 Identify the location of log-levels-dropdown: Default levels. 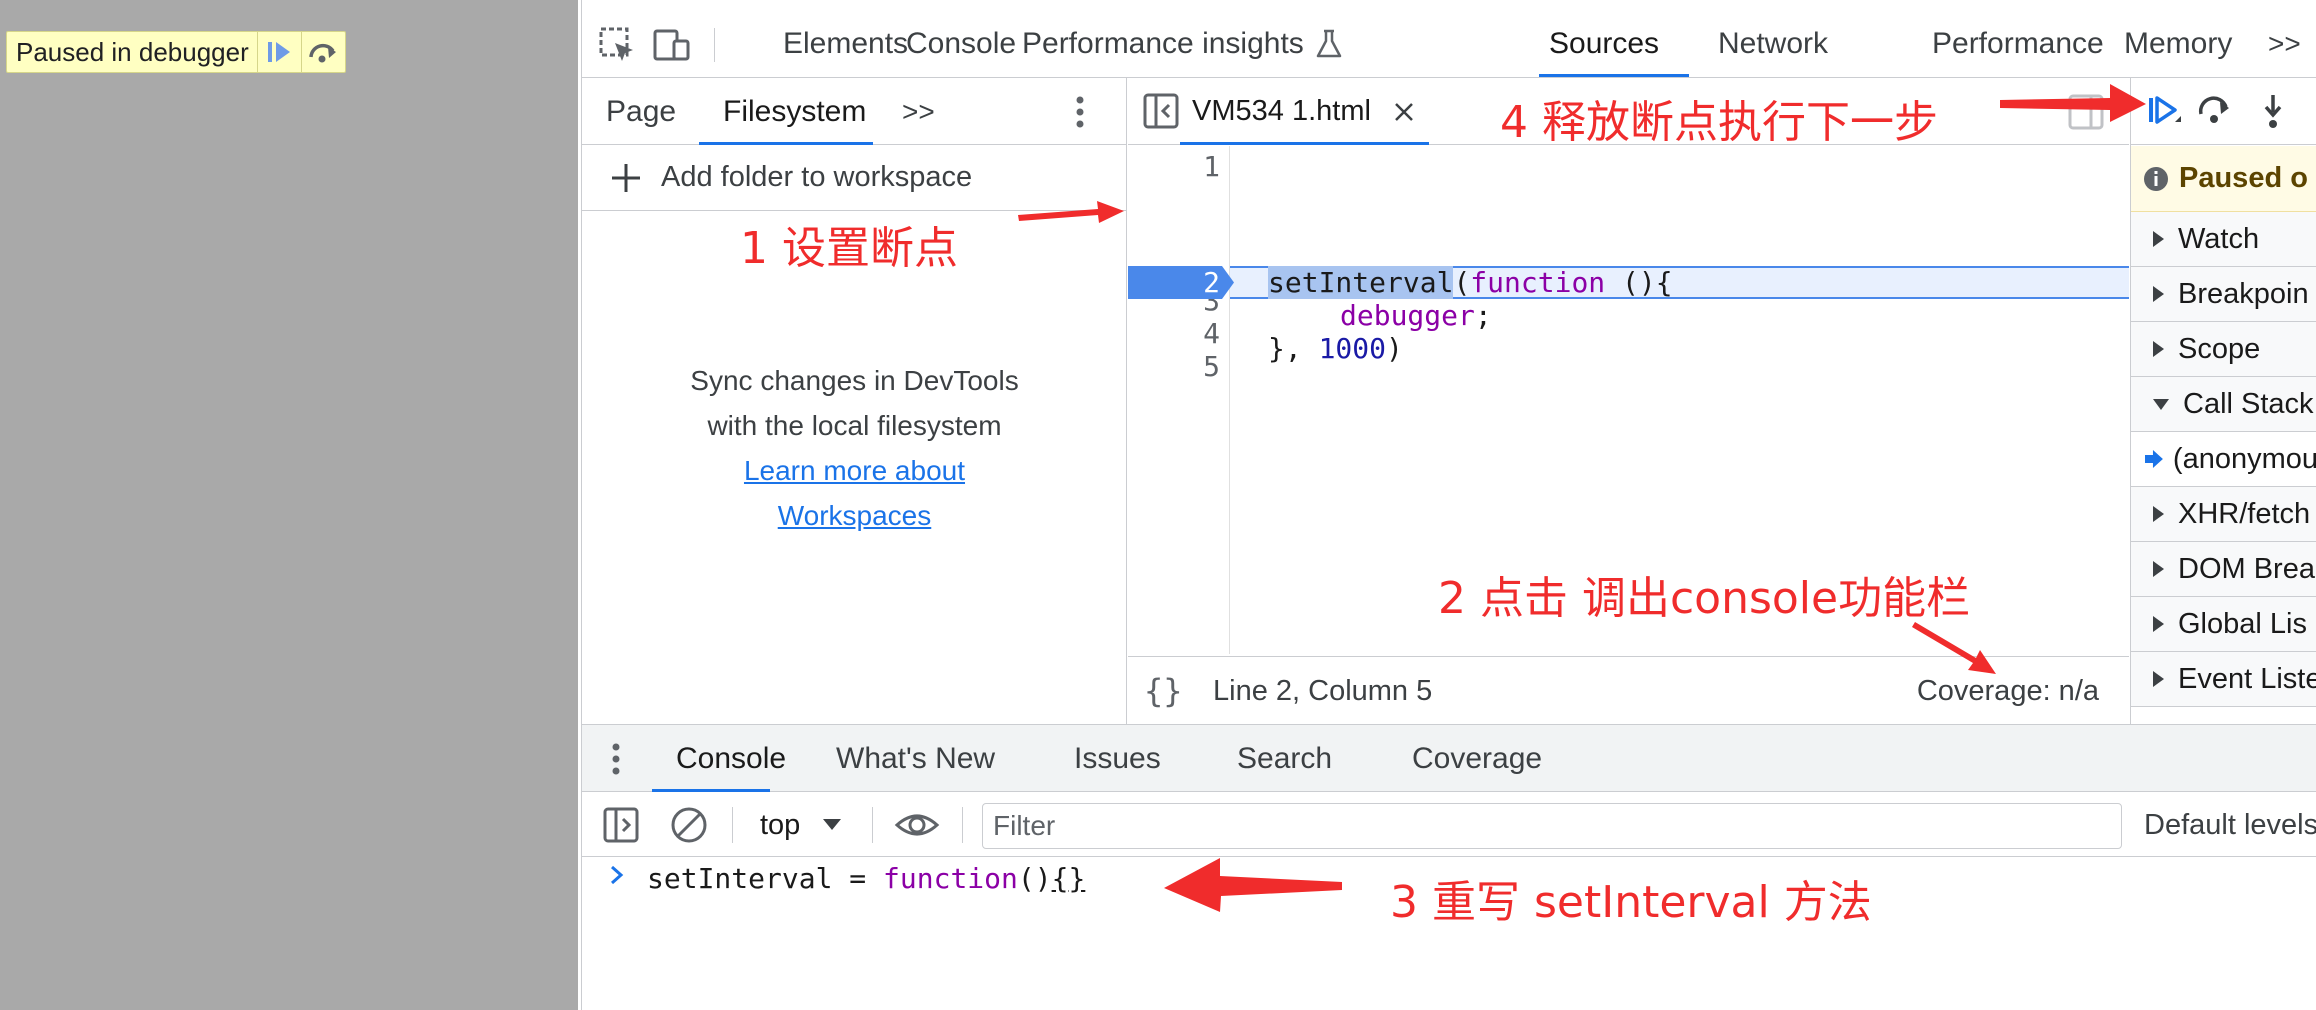
(2230, 825).